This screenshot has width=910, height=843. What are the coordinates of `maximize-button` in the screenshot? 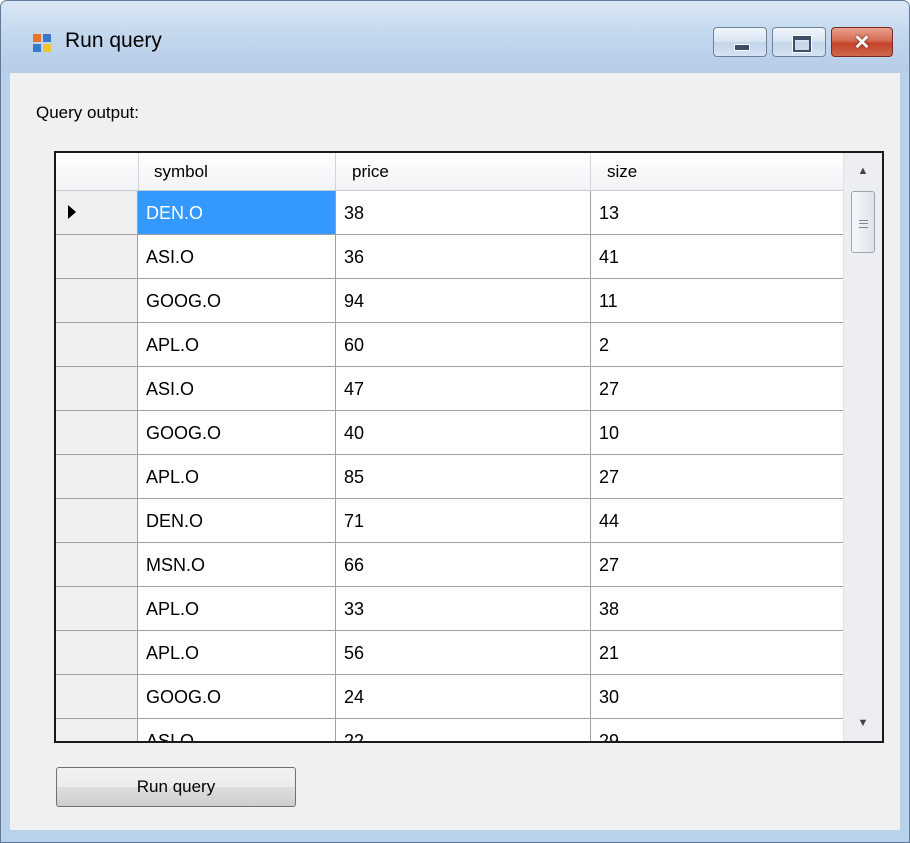 It's located at (799, 42).